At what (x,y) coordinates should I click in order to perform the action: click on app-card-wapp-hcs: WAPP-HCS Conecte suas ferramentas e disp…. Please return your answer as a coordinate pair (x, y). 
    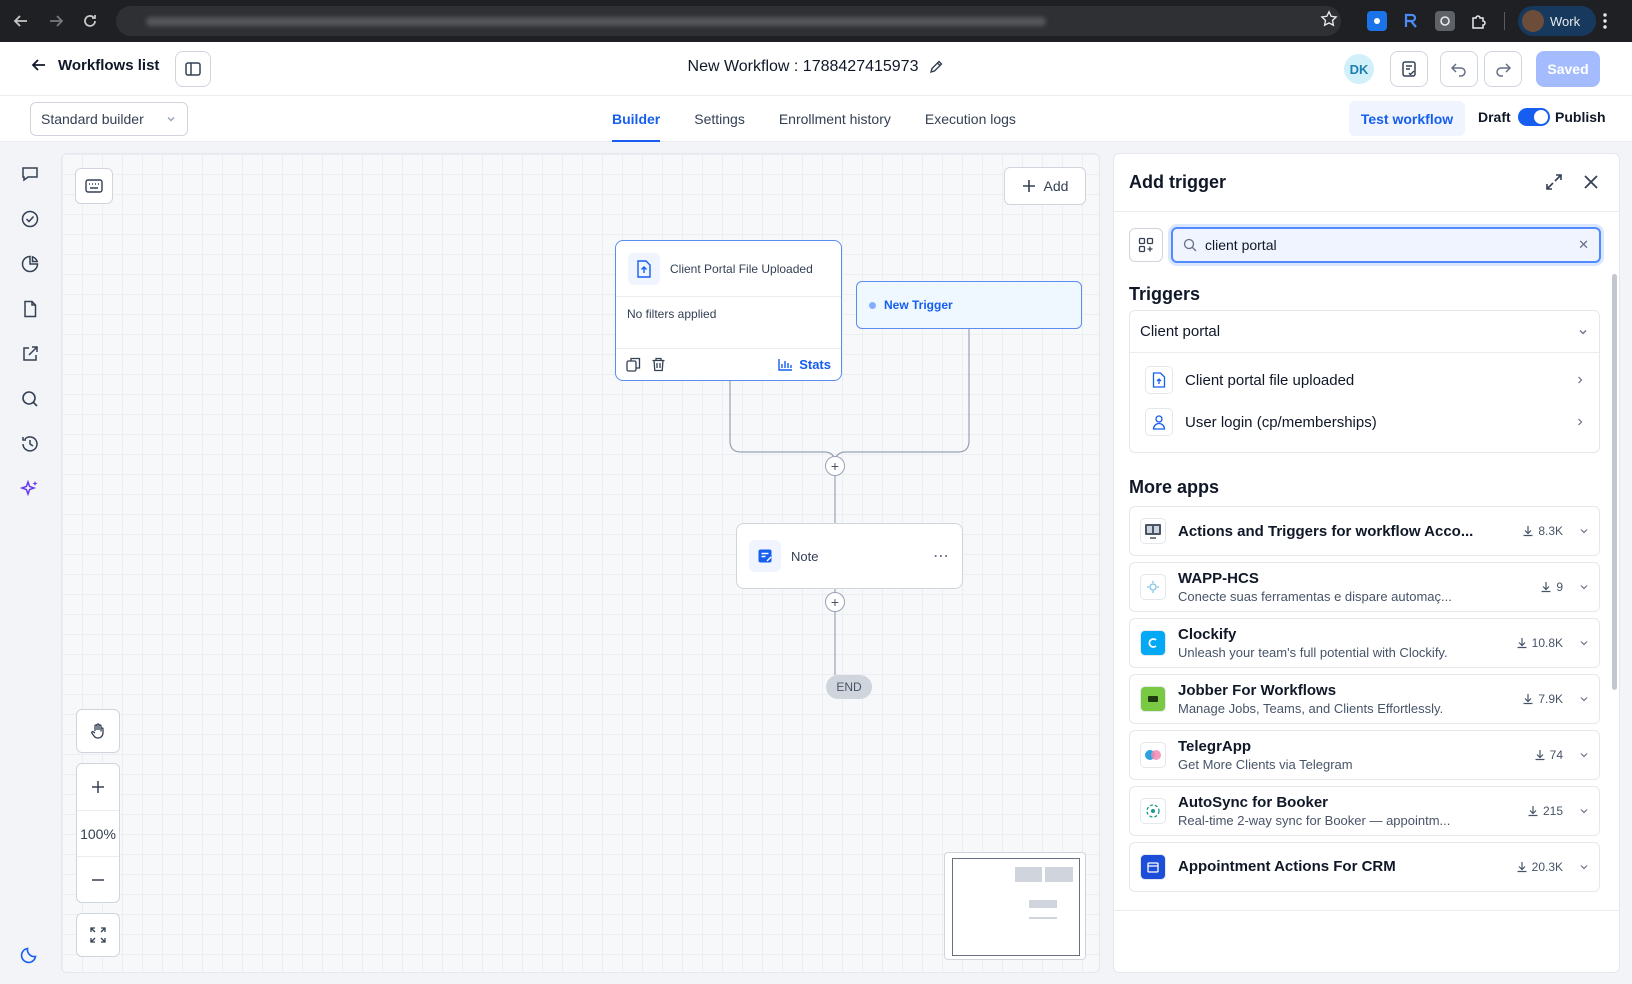
    Looking at the image, I should click on (1364, 587).